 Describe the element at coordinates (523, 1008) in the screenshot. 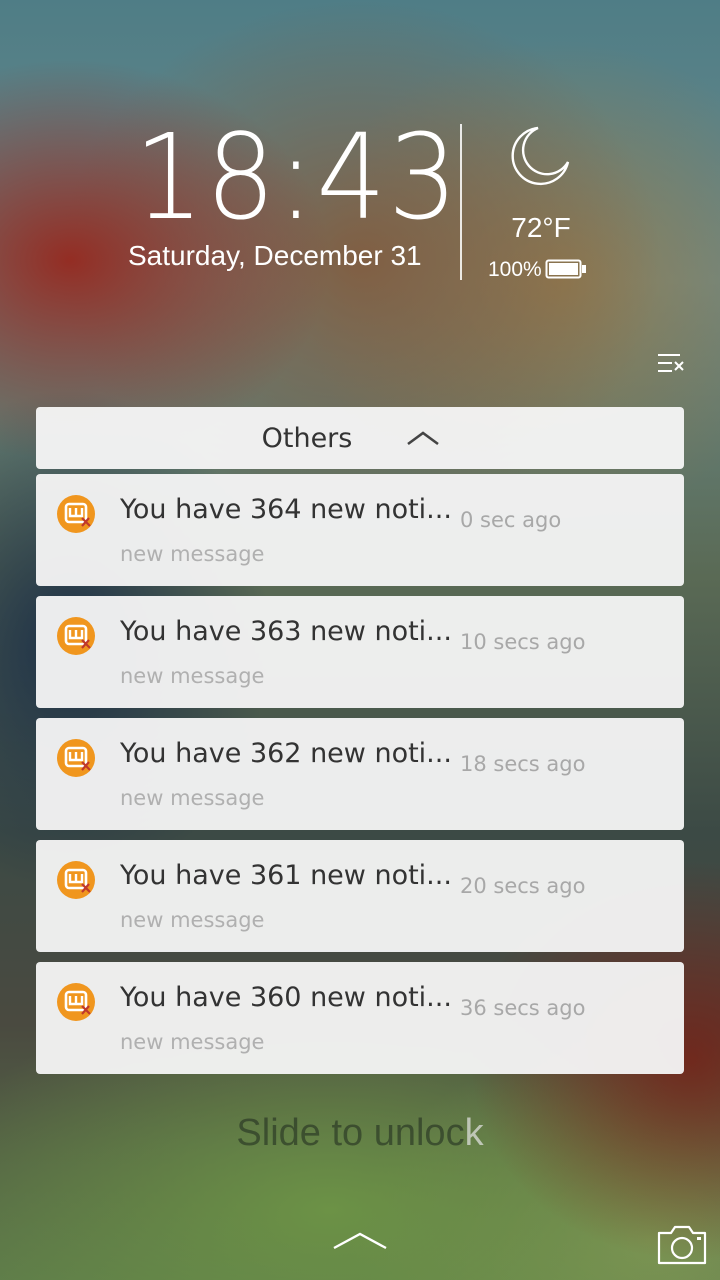

I see `notification-time: 36 secs ago` at that location.